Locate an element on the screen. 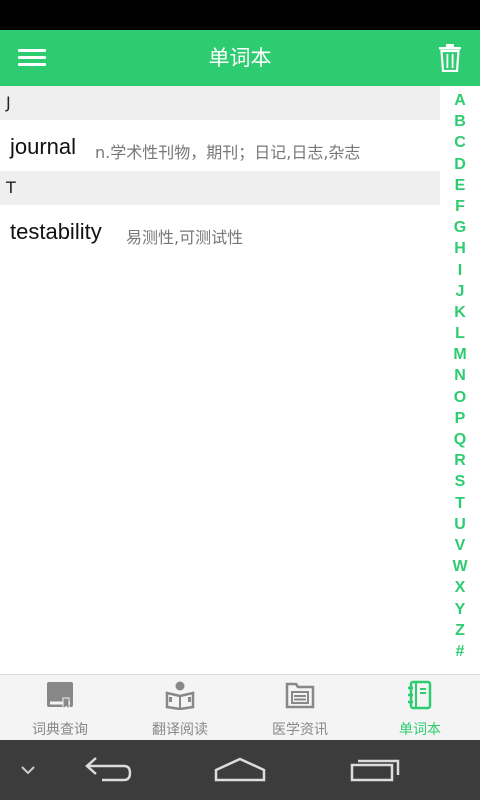 The width and height of the screenshot is (480, 800). index-letter-o: O is located at coordinates (460, 397).